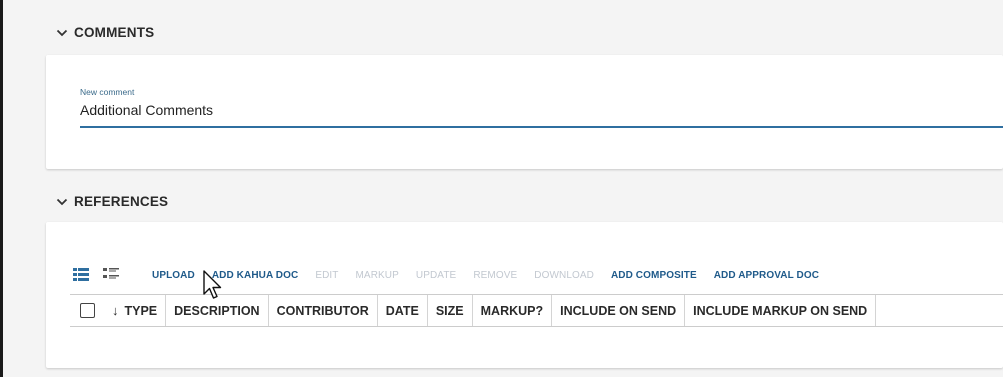 This screenshot has width=1003, height=377. Describe the element at coordinates (619, 310) in the screenshot. I see `column-header-include-on-send: INCLUDE ON SEND` at that location.